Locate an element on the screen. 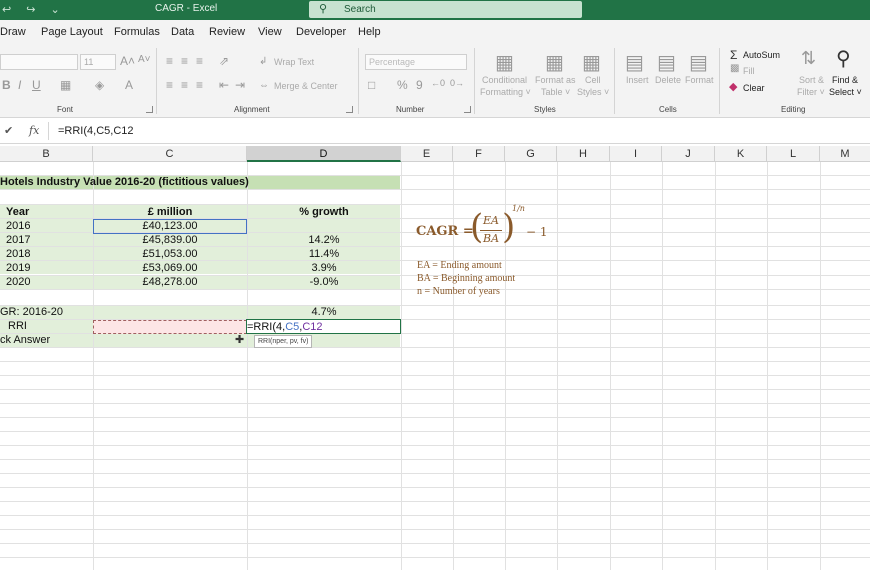 The height and width of the screenshot is (570, 870). decrease-indent-icon: ⇤ is located at coordinates (224, 85).